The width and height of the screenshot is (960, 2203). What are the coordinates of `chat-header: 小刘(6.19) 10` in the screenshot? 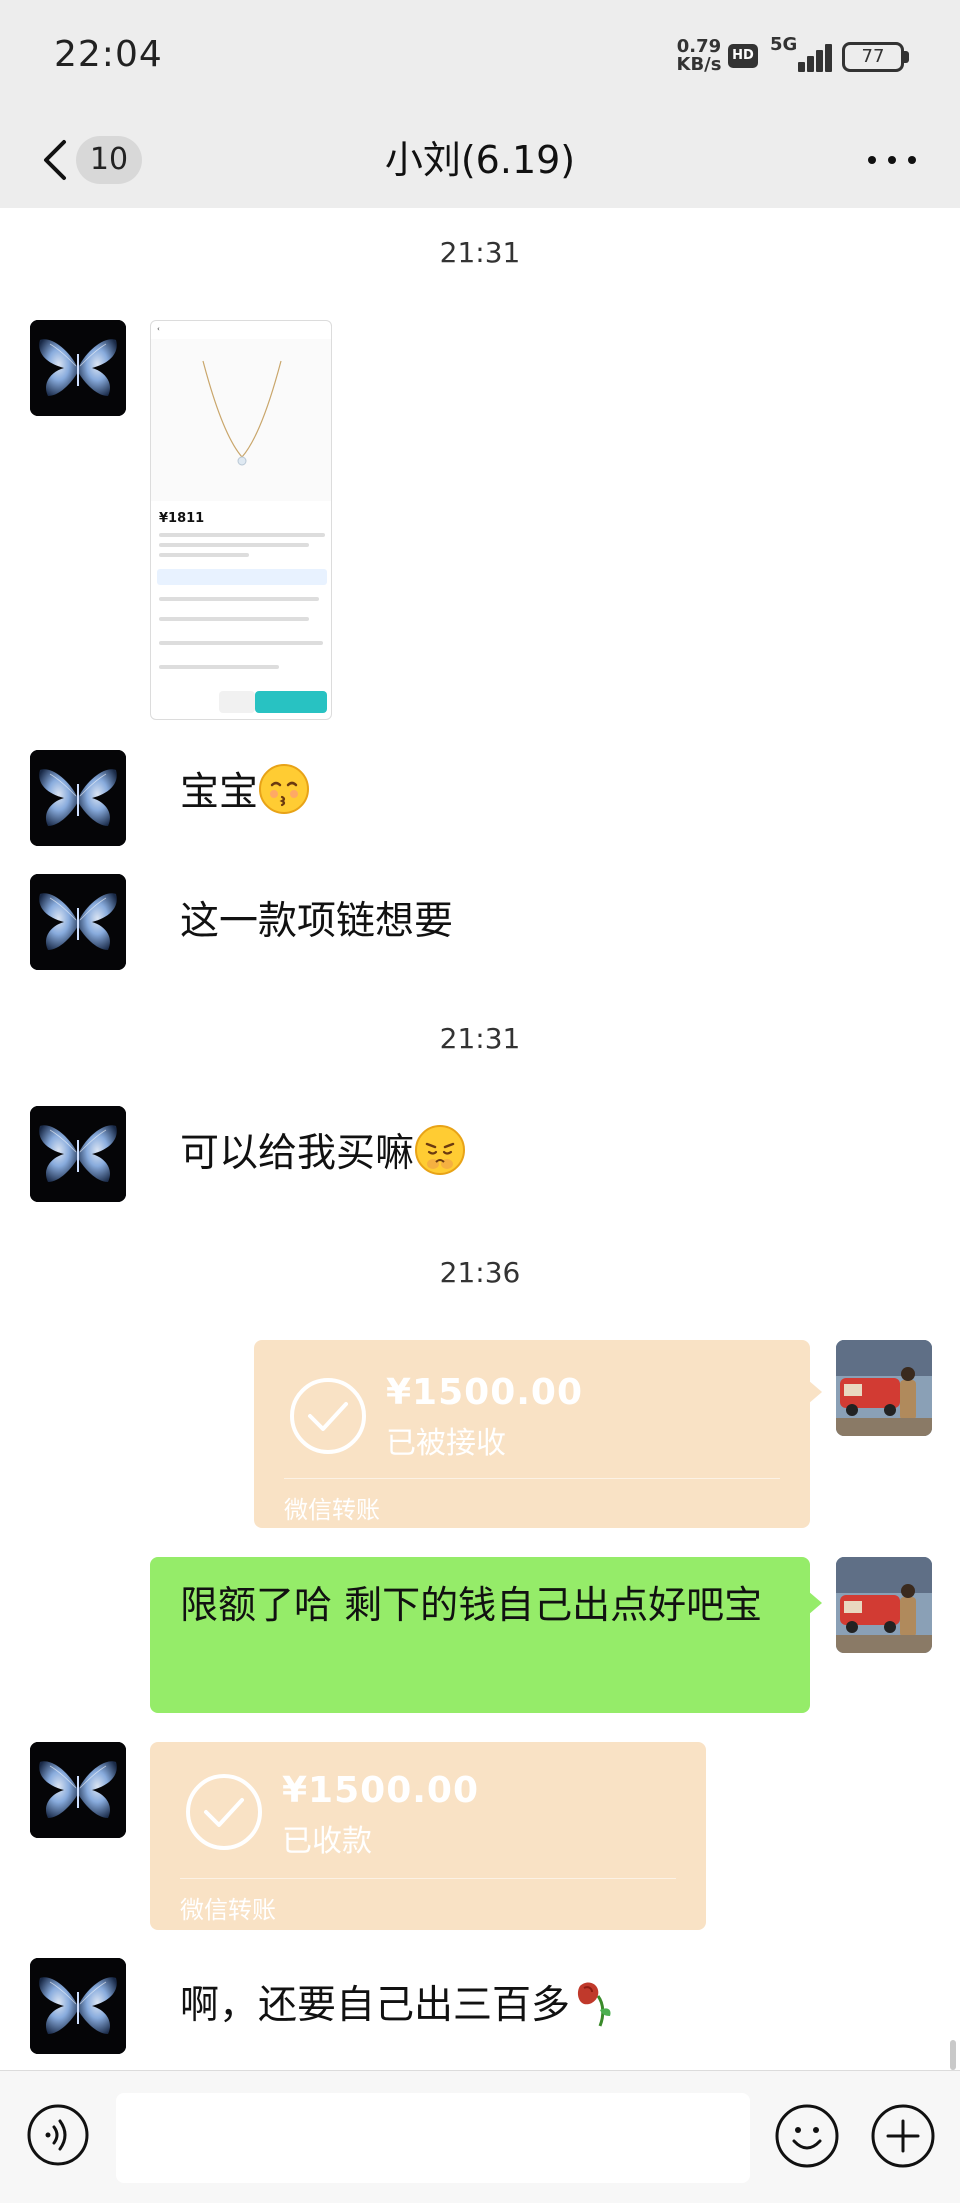 It's located at (480, 160).